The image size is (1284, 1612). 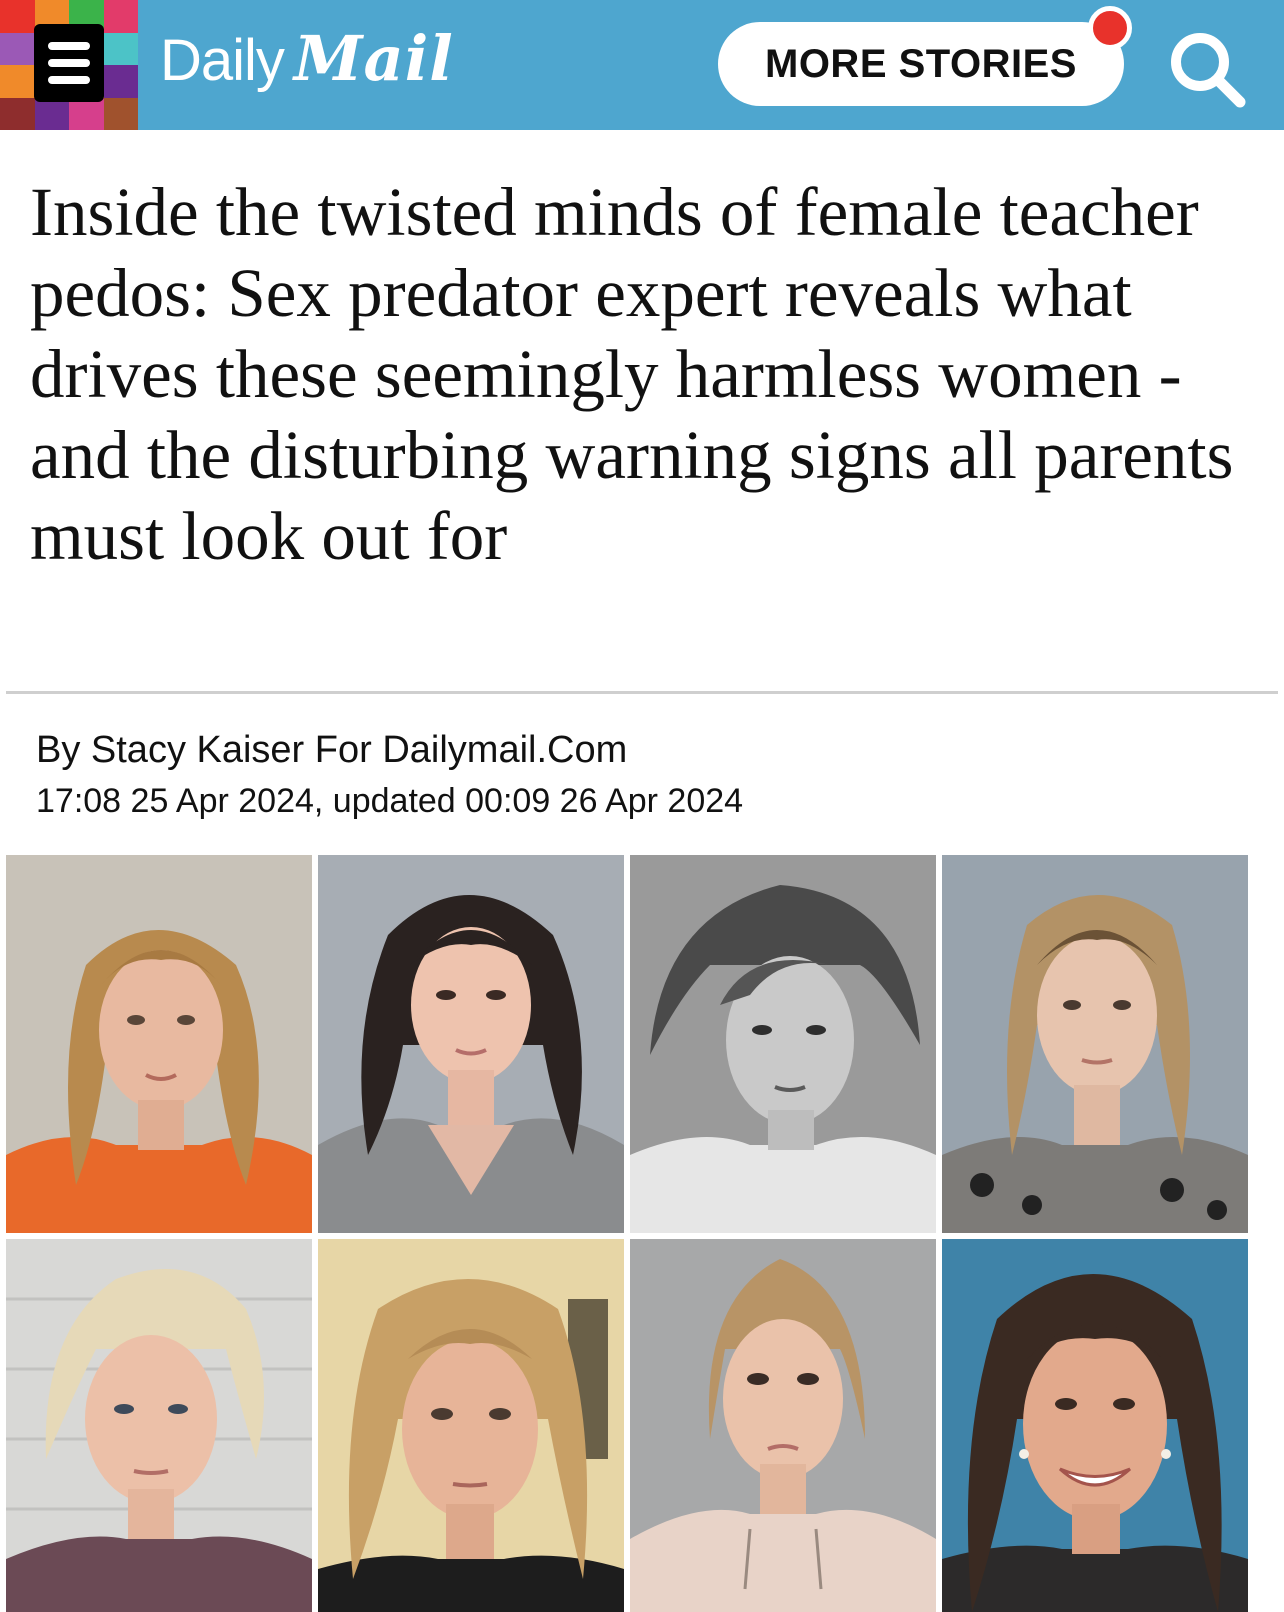 What do you see at coordinates (1207, 69) in the screenshot?
I see `search-icon` at bounding box center [1207, 69].